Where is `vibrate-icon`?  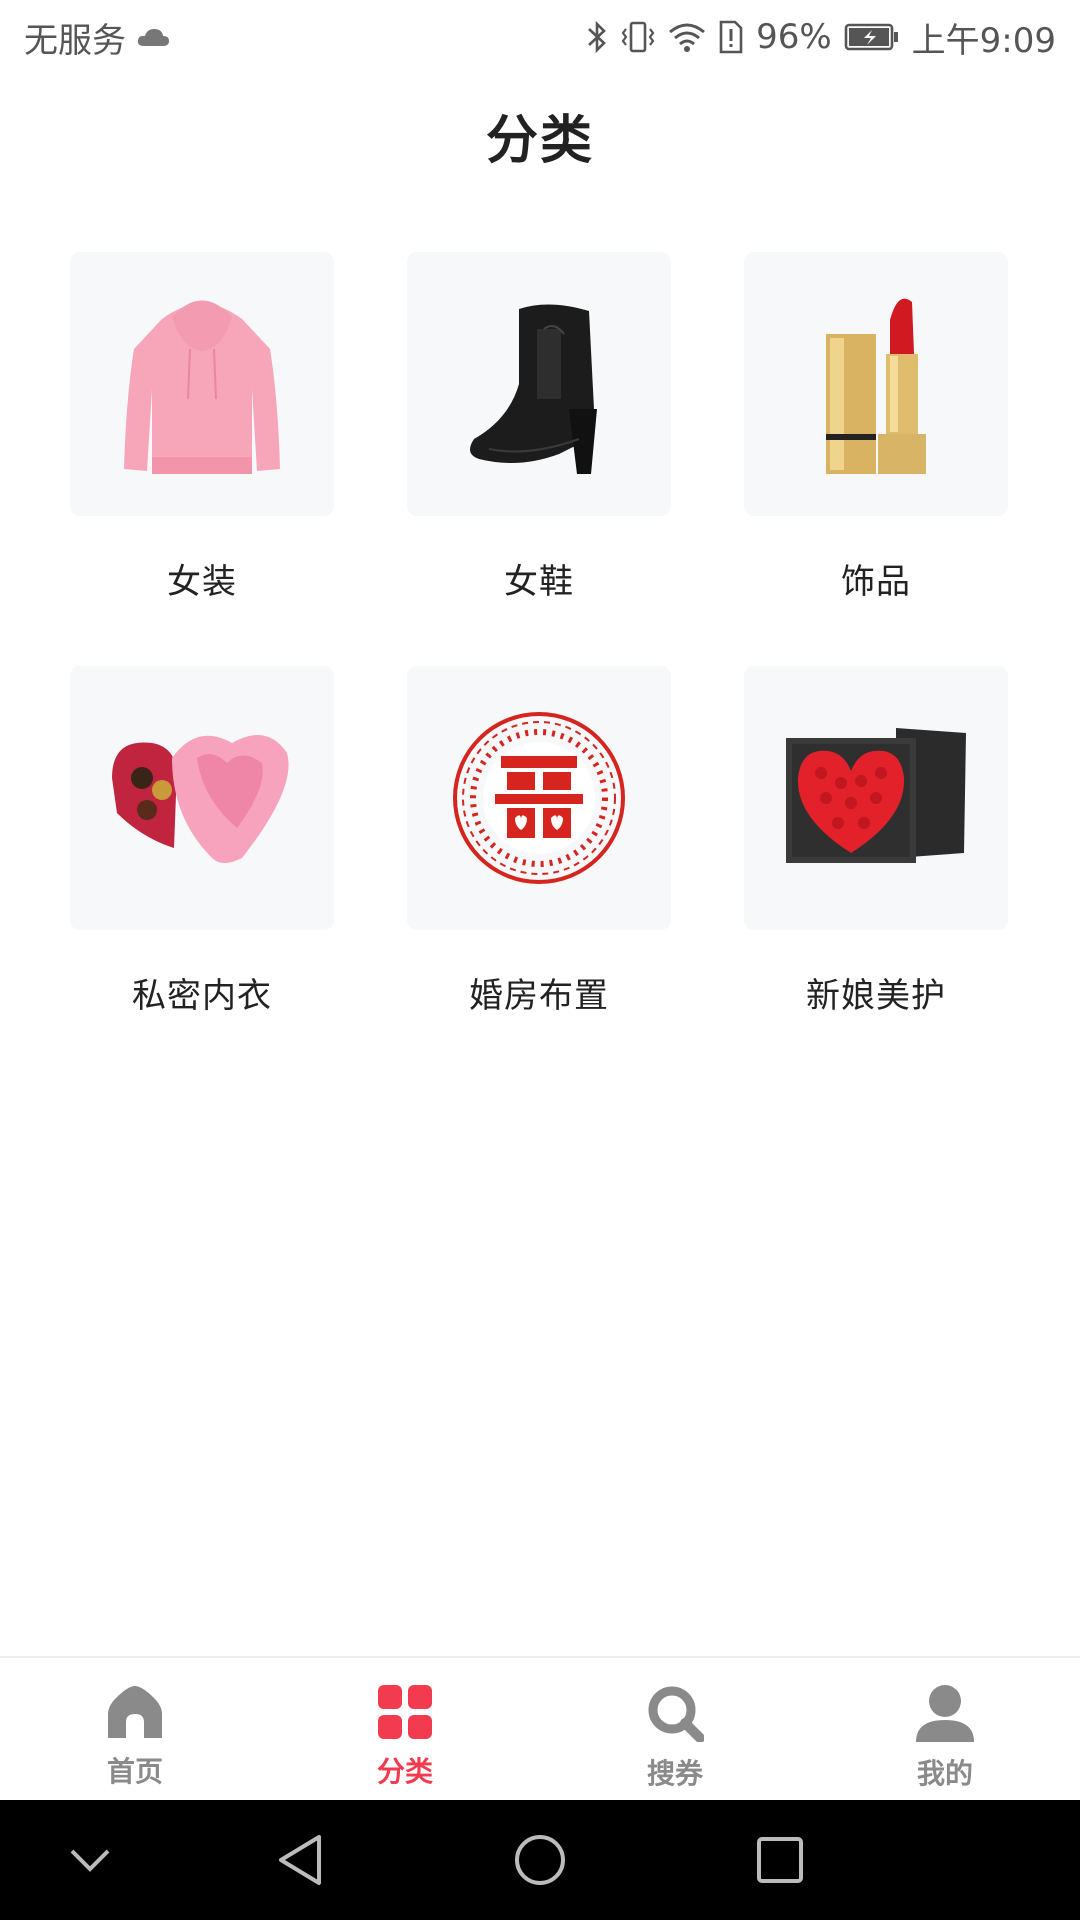
vibrate-icon is located at coordinates (638, 37).